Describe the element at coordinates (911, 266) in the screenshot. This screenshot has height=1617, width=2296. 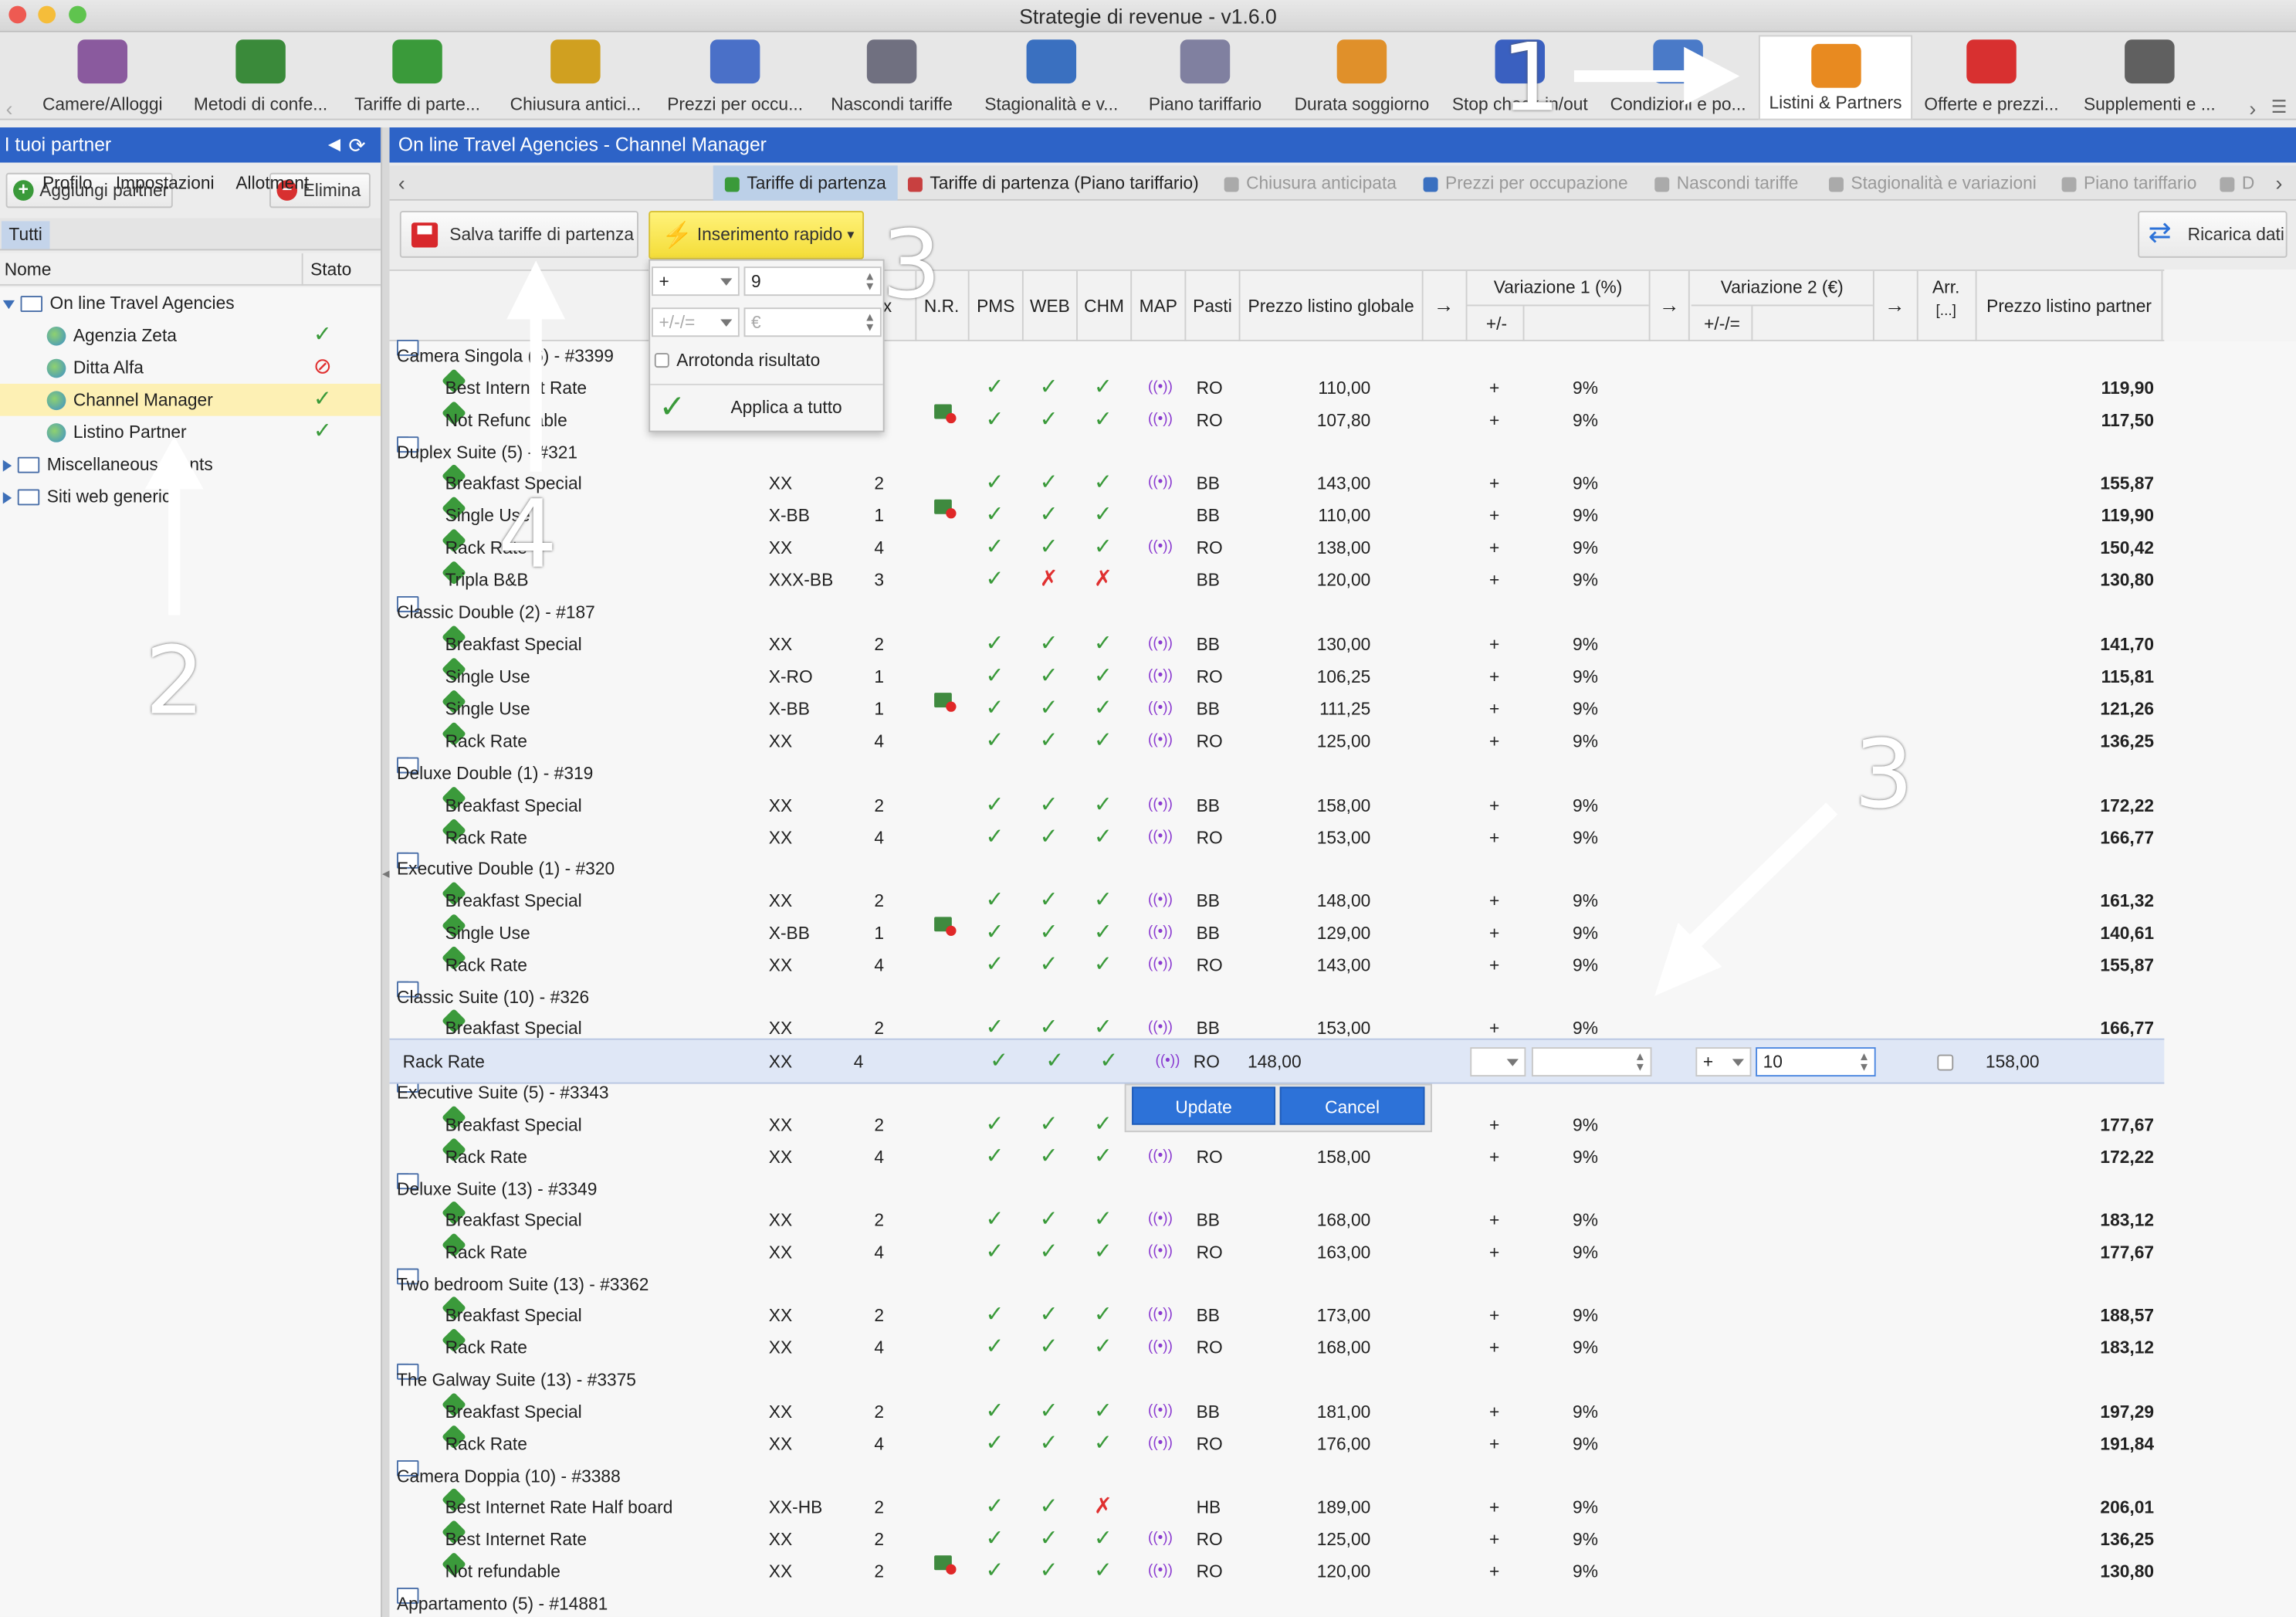
I see `annotation-step-3-popup: 3` at that location.